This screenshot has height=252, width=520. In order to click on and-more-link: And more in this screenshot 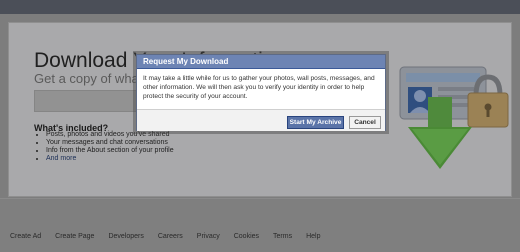, I will do `click(61, 158)`.